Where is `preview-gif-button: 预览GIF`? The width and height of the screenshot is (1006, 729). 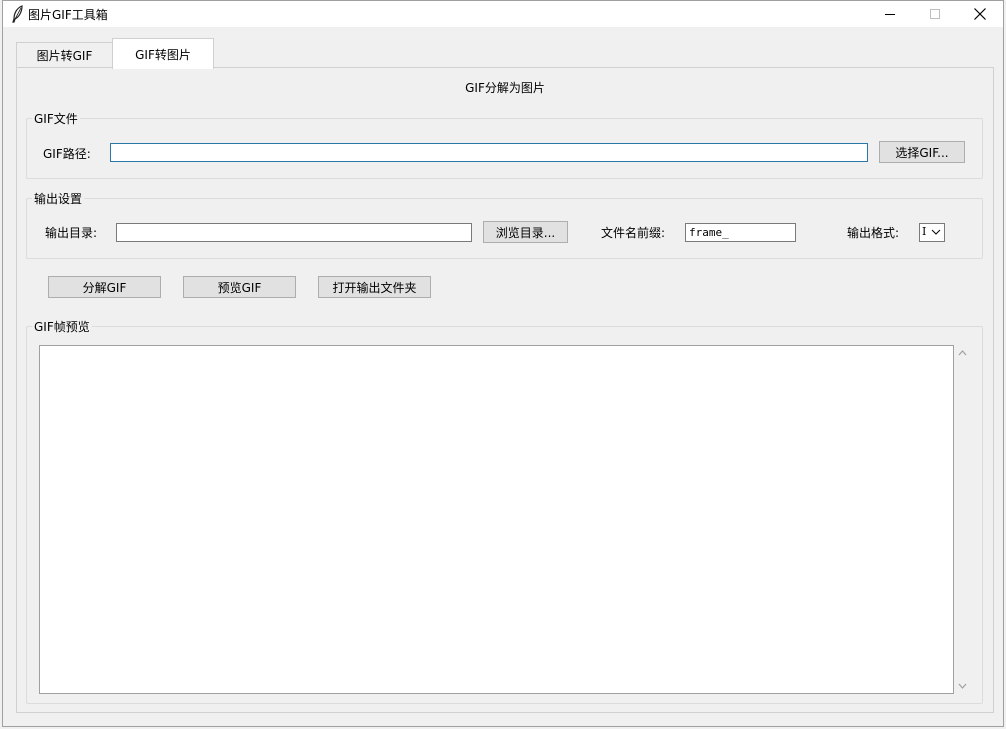
preview-gif-button: 预览GIF is located at coordinates (239, 287).